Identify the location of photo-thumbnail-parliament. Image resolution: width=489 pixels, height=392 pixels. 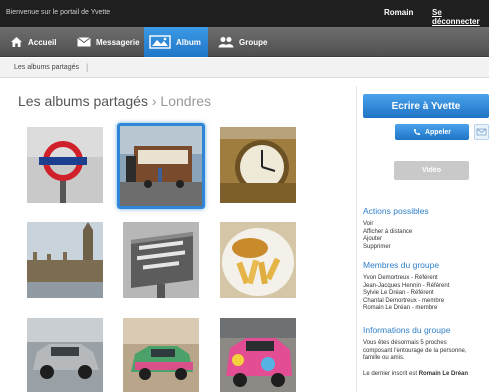
(65, 260).